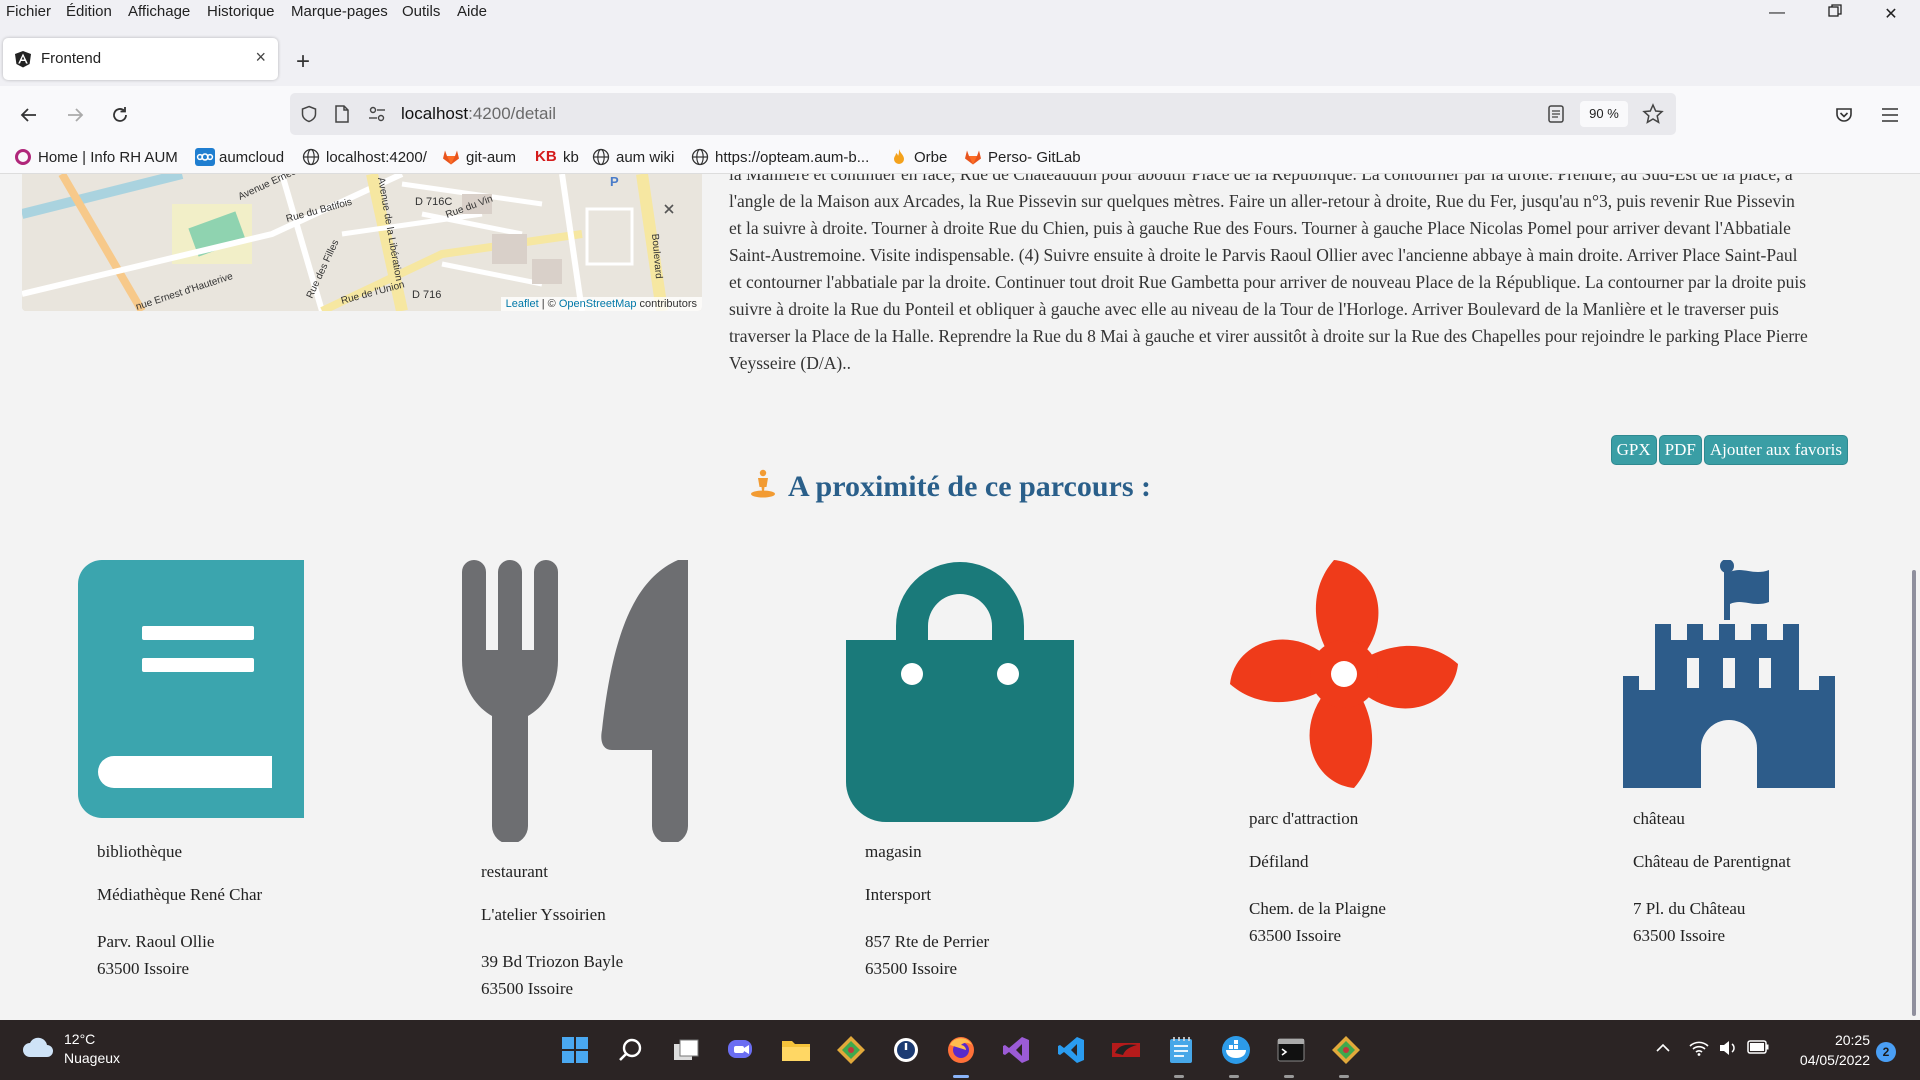 The width and height of the screenshot is (1920, 1080). I want to click on firefox-icon, so click(961, 1050).